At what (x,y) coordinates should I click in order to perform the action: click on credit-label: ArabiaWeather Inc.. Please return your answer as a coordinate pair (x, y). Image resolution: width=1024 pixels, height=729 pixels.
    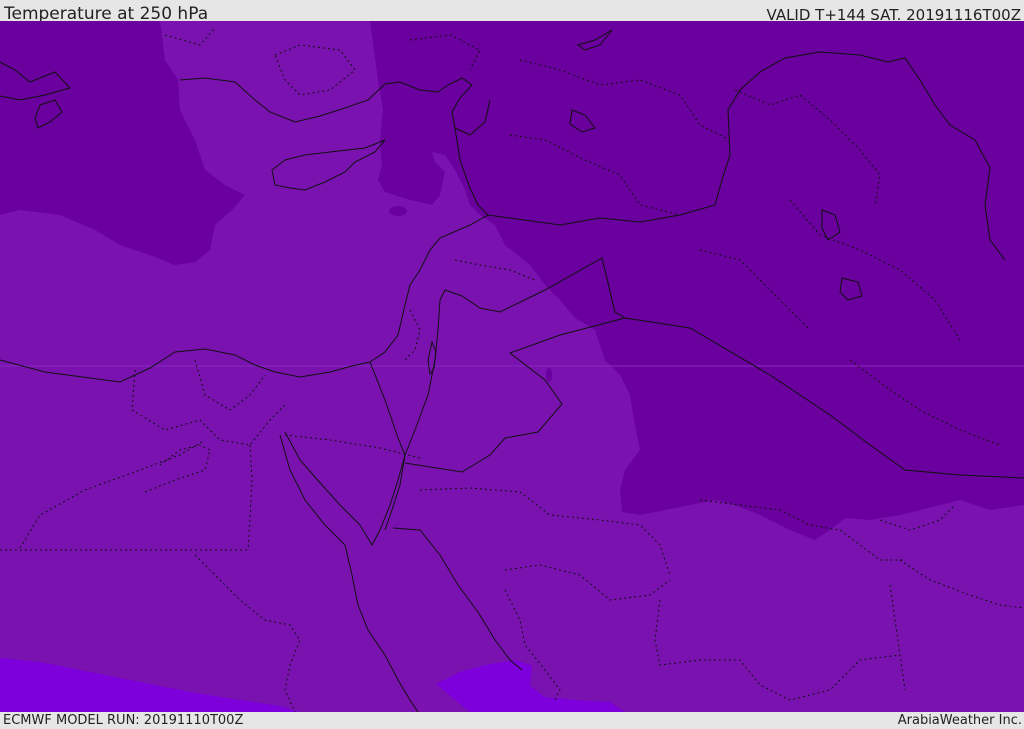
    Looking at the image, I should click on (959, 720).